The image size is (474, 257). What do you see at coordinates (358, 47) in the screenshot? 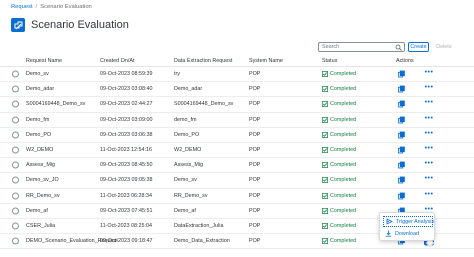
I see `search-input` at bounding box center [358, 47].